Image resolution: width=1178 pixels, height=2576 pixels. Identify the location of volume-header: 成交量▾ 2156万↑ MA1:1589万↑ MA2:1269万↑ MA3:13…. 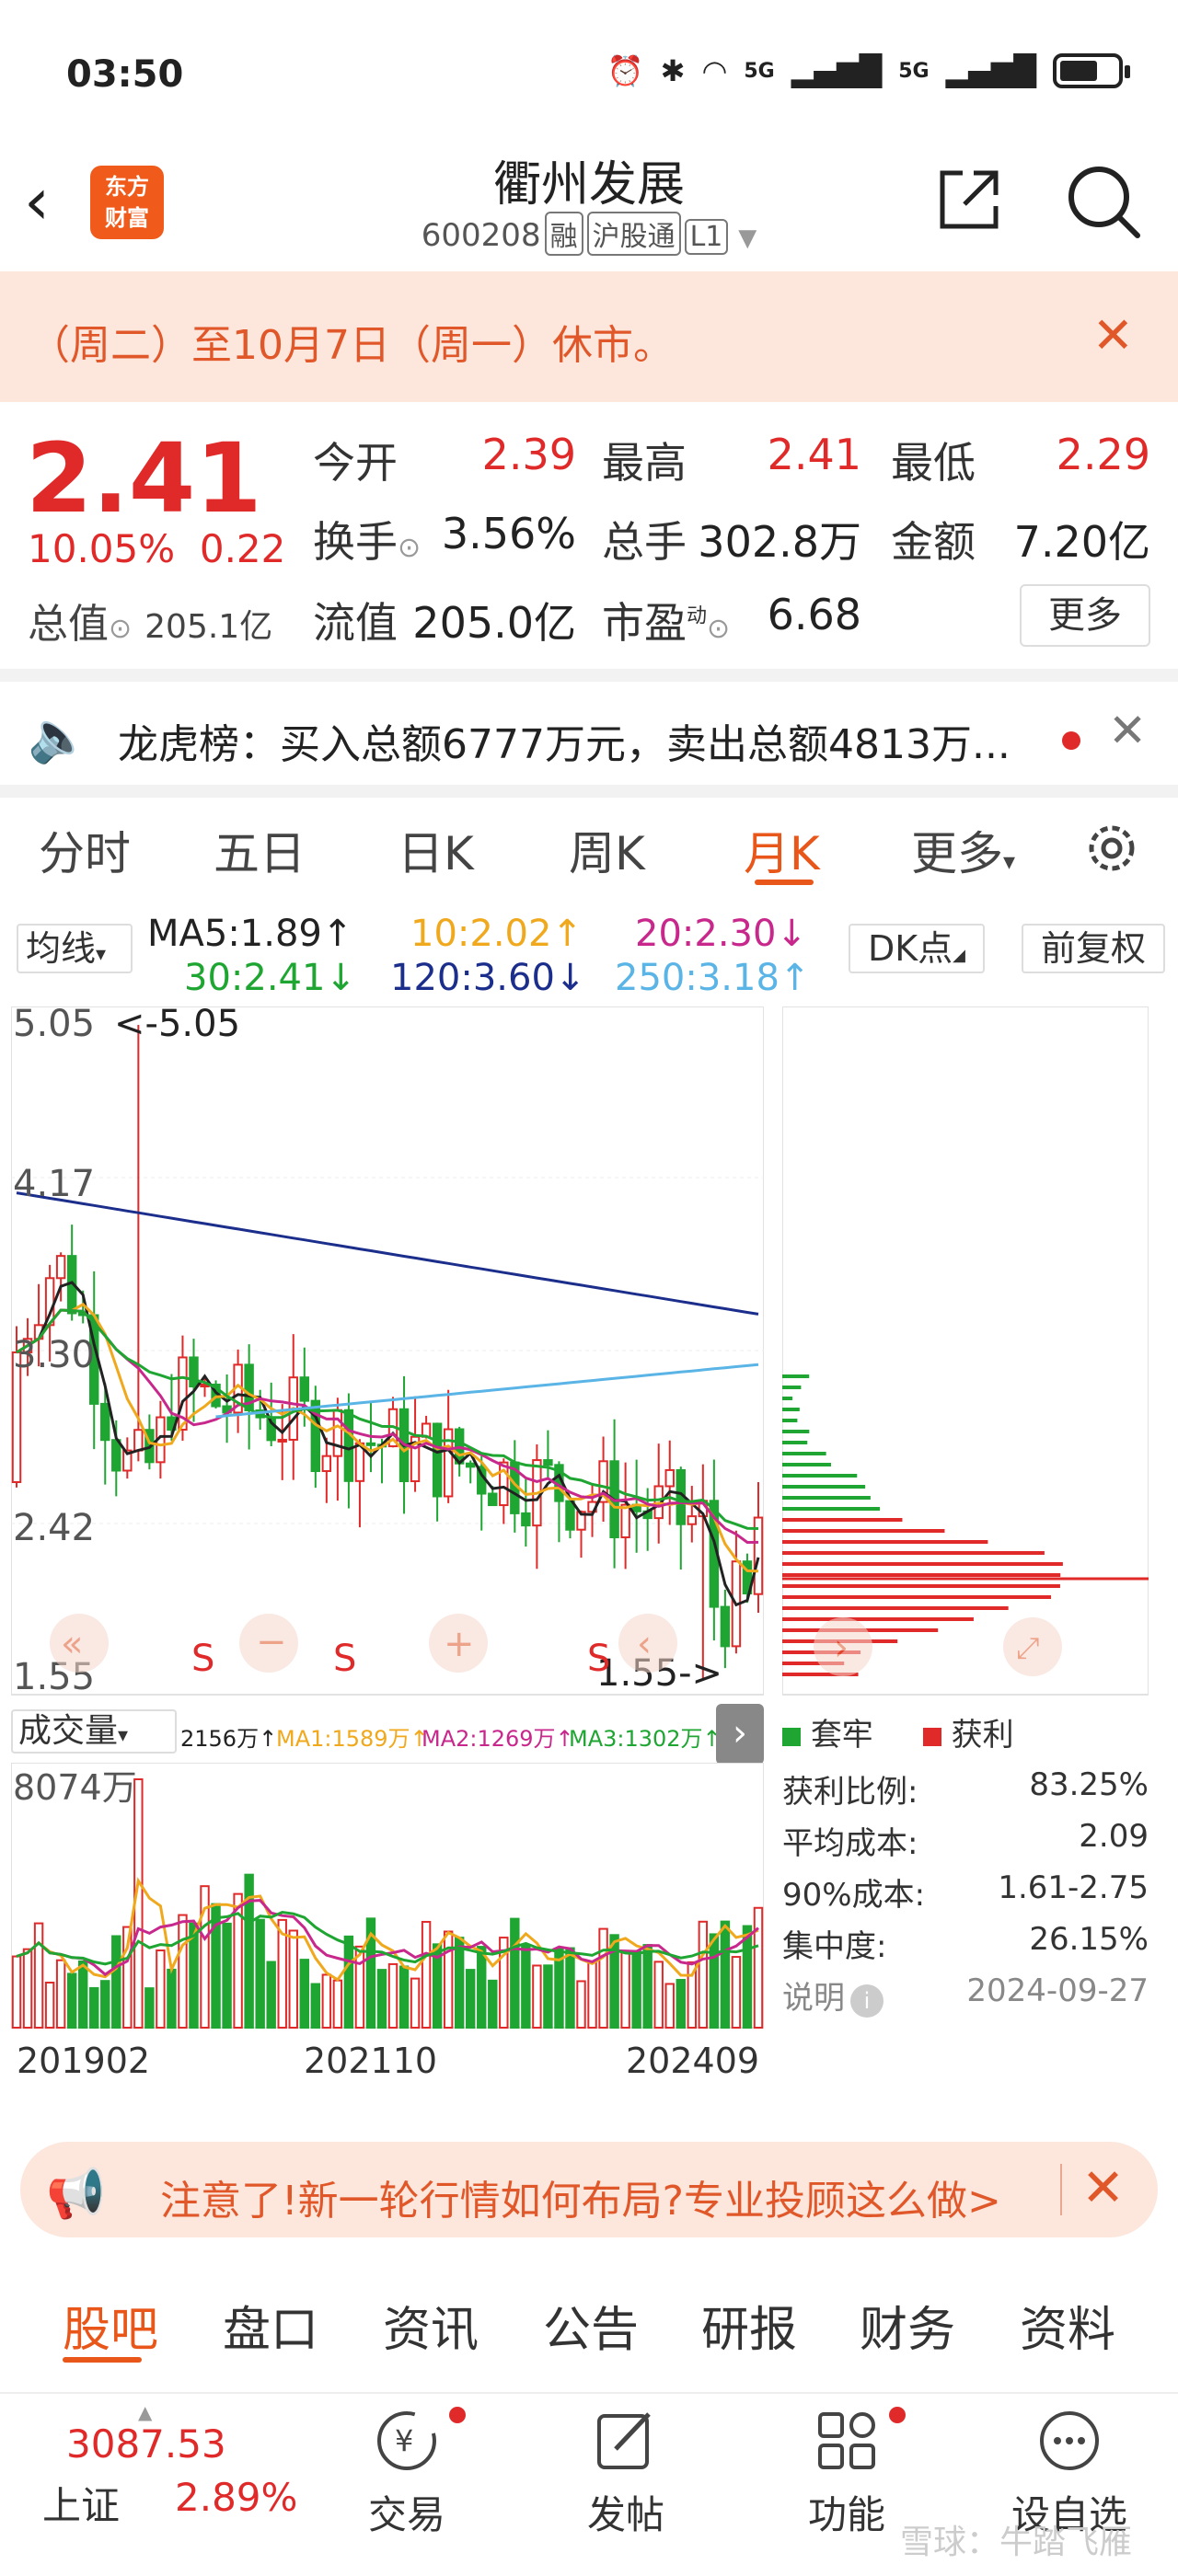
(387, 1734).